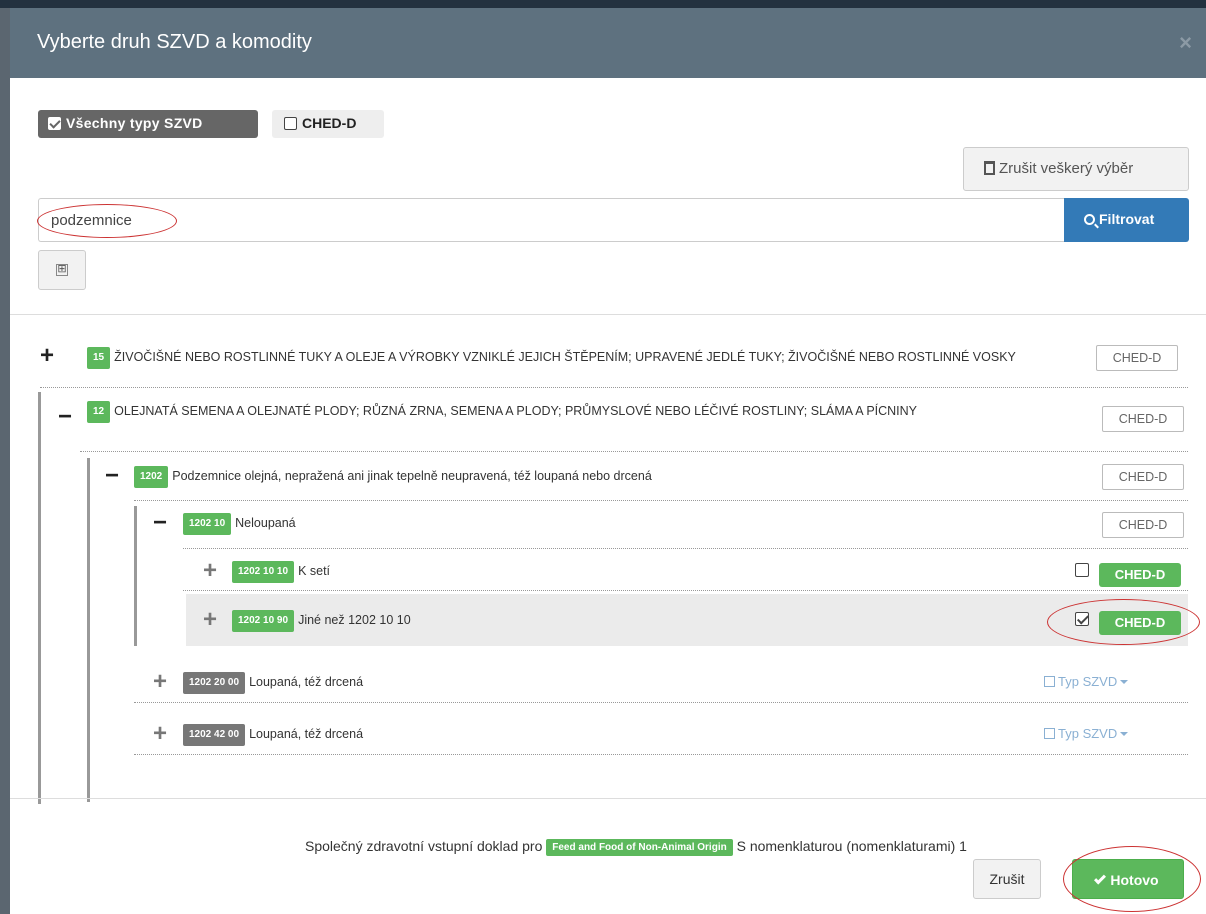  What do you see at coordinates (99, 412) in the screenshot?
I see `code-badge: 12` at bounding box center [99, 412].